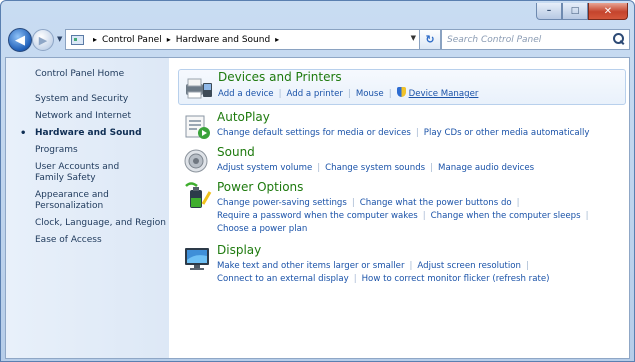 This screenshot has height=362, width=635. What do you see at coordinates (59, 39) in the screenshot?
I see `recent-pages-dropdown: ▼` at bounding box center [59, 39].